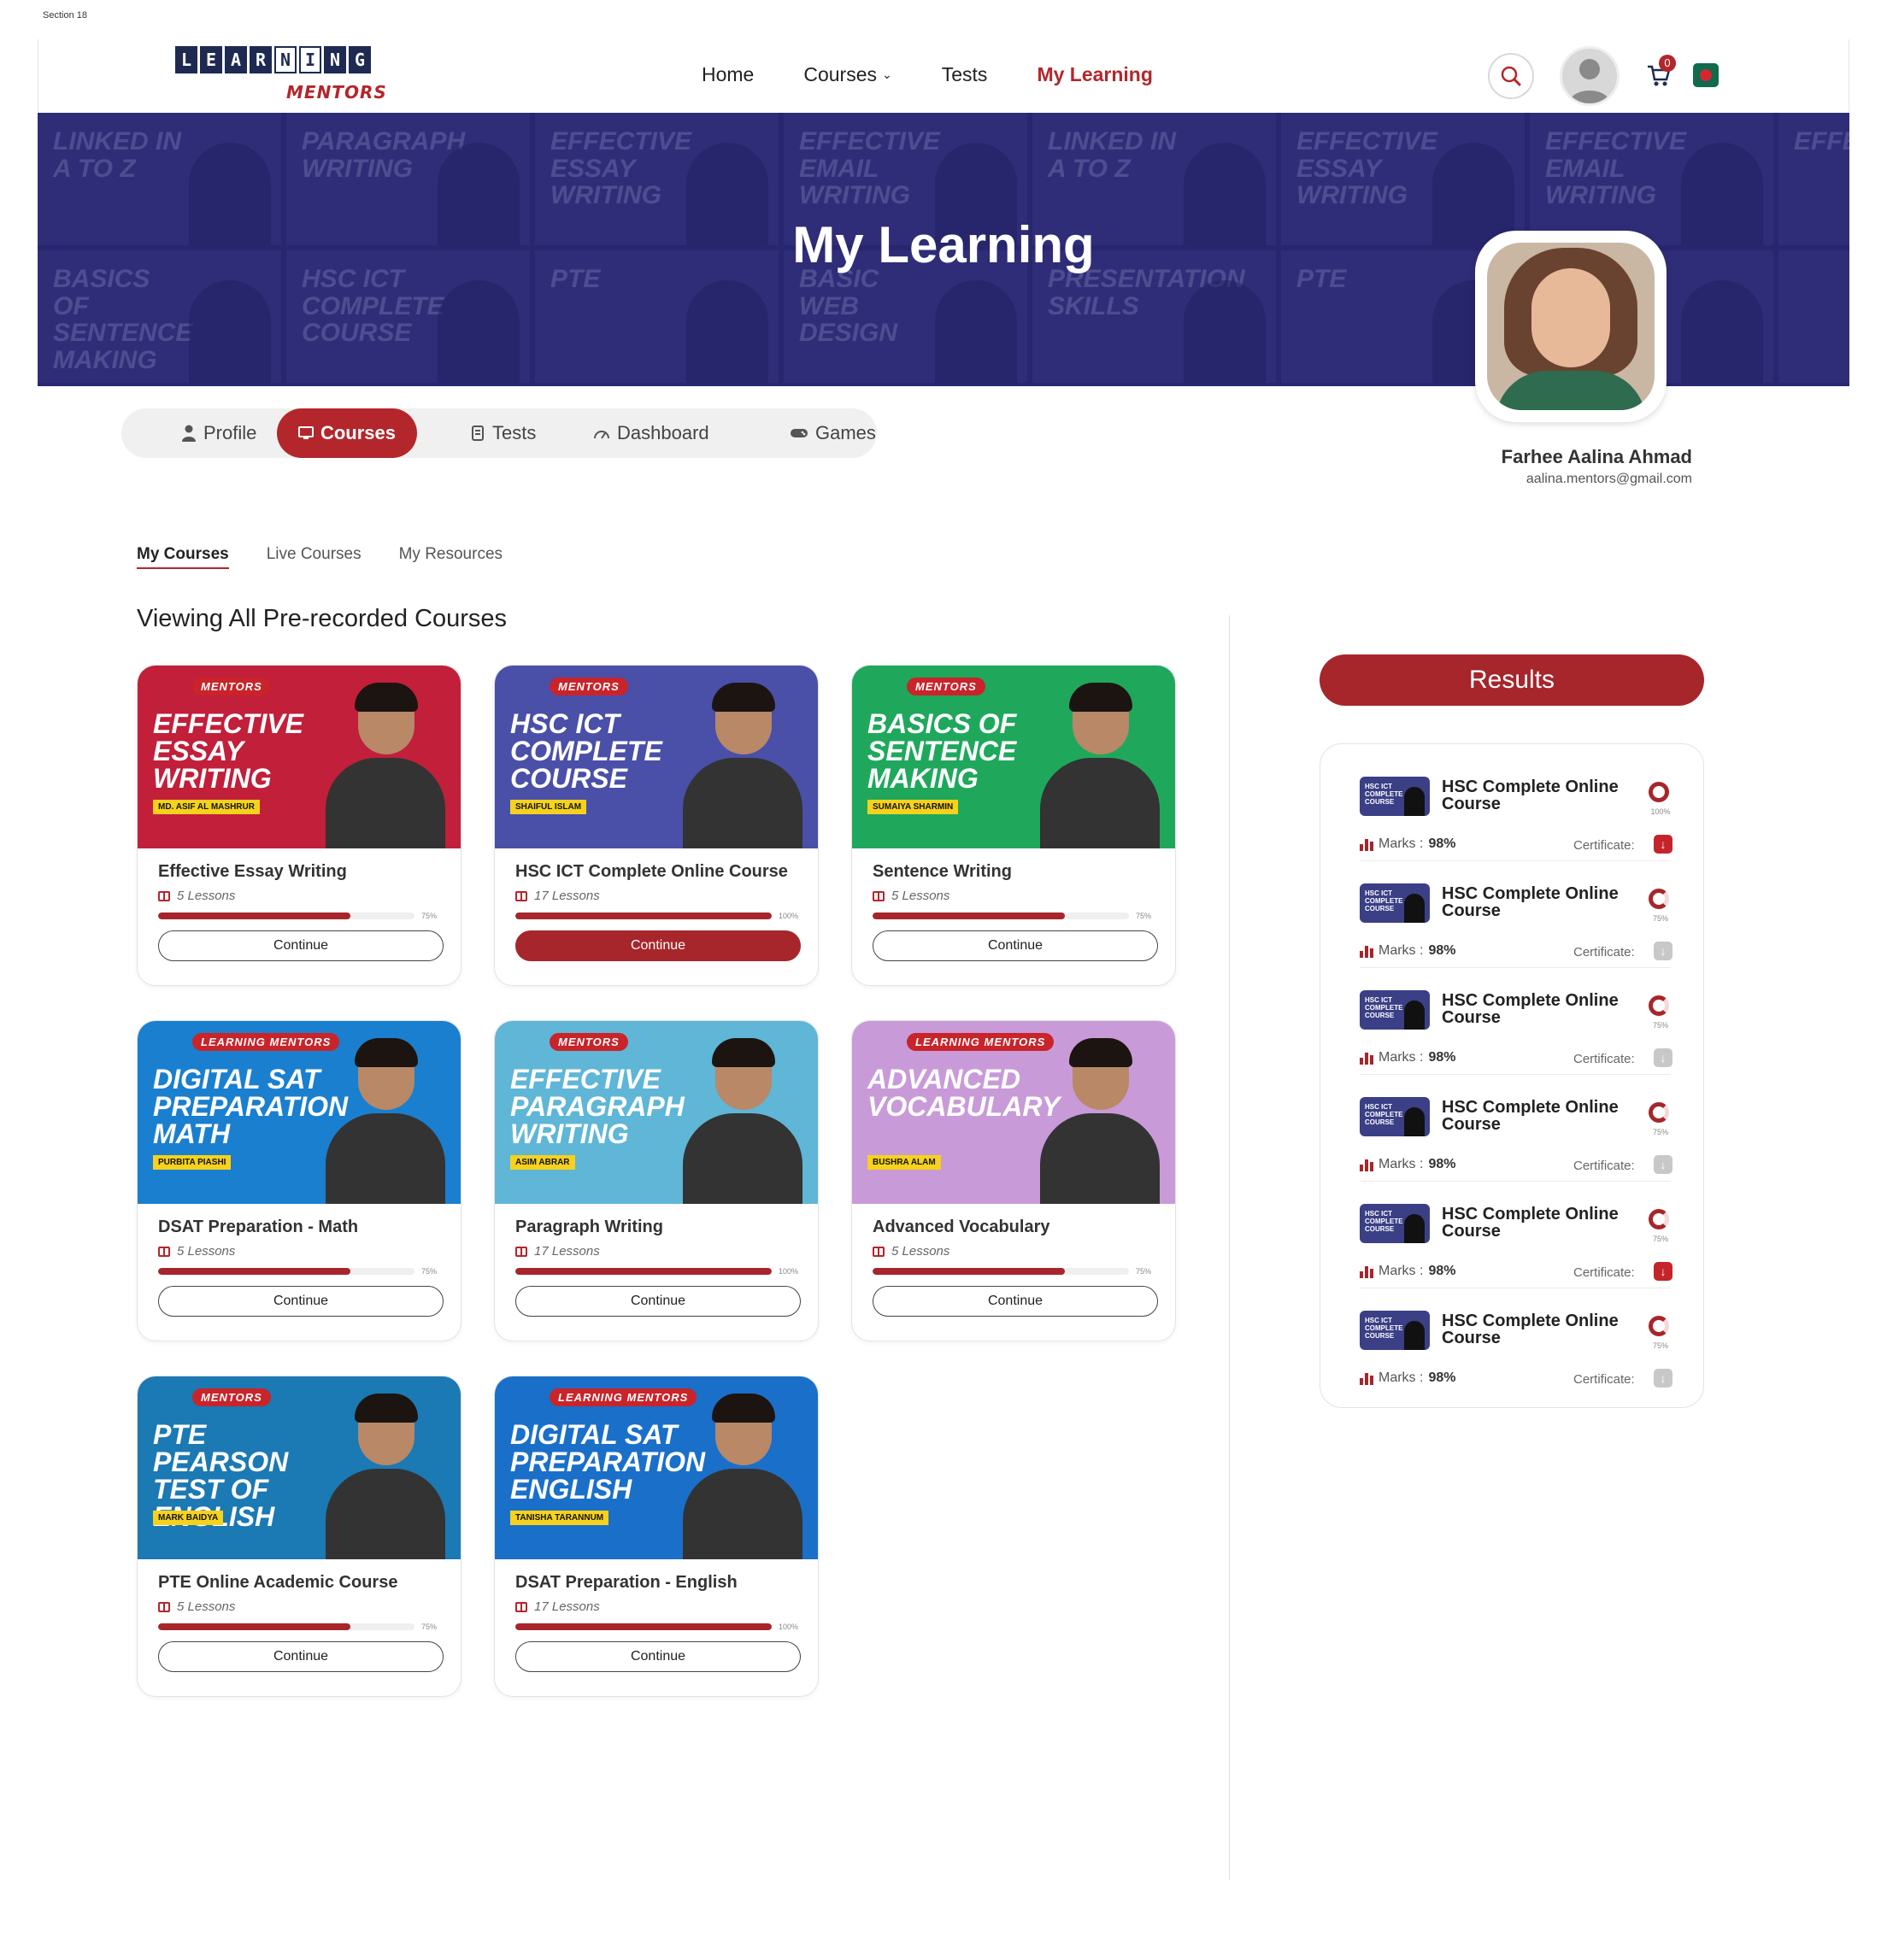 The height and width of the screenshot is (1960, 1887). I want to click on lesson-count-text: 5 Lessons, so click(207, 1251).